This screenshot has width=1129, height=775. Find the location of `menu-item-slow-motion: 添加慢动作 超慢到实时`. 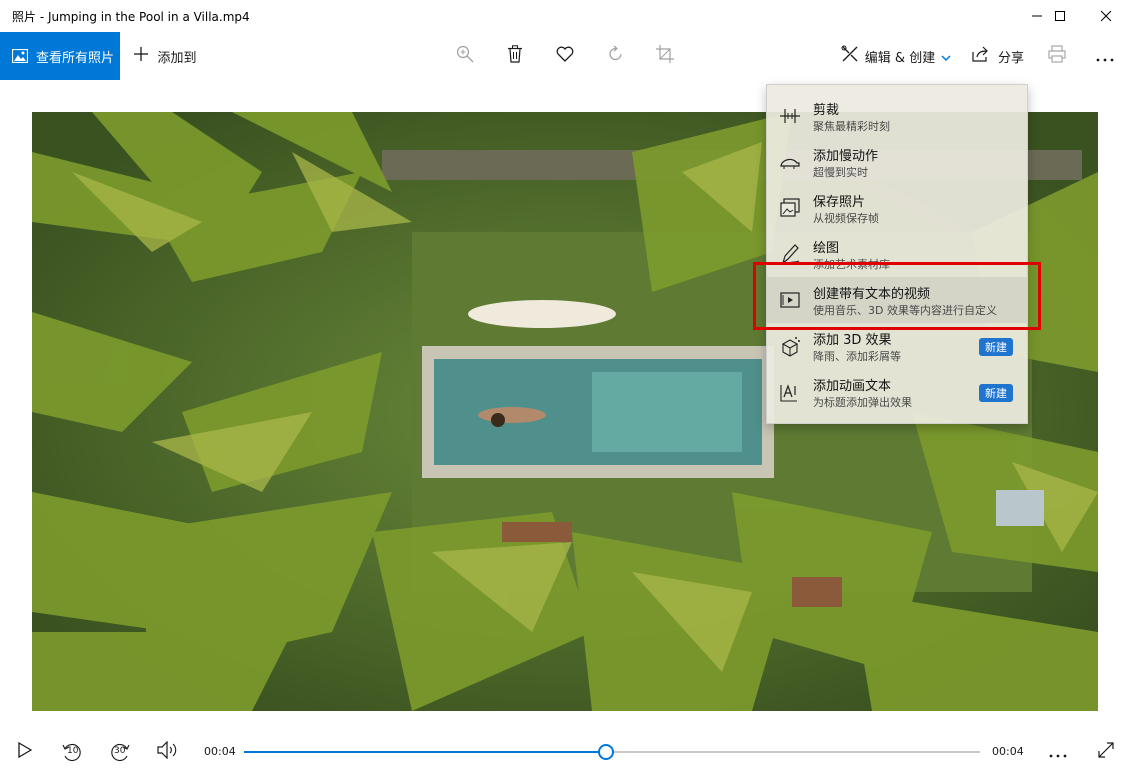

menu-item-slow-motion: 添加慢动作 超慢到实时 is located at coordinates (897, 162).